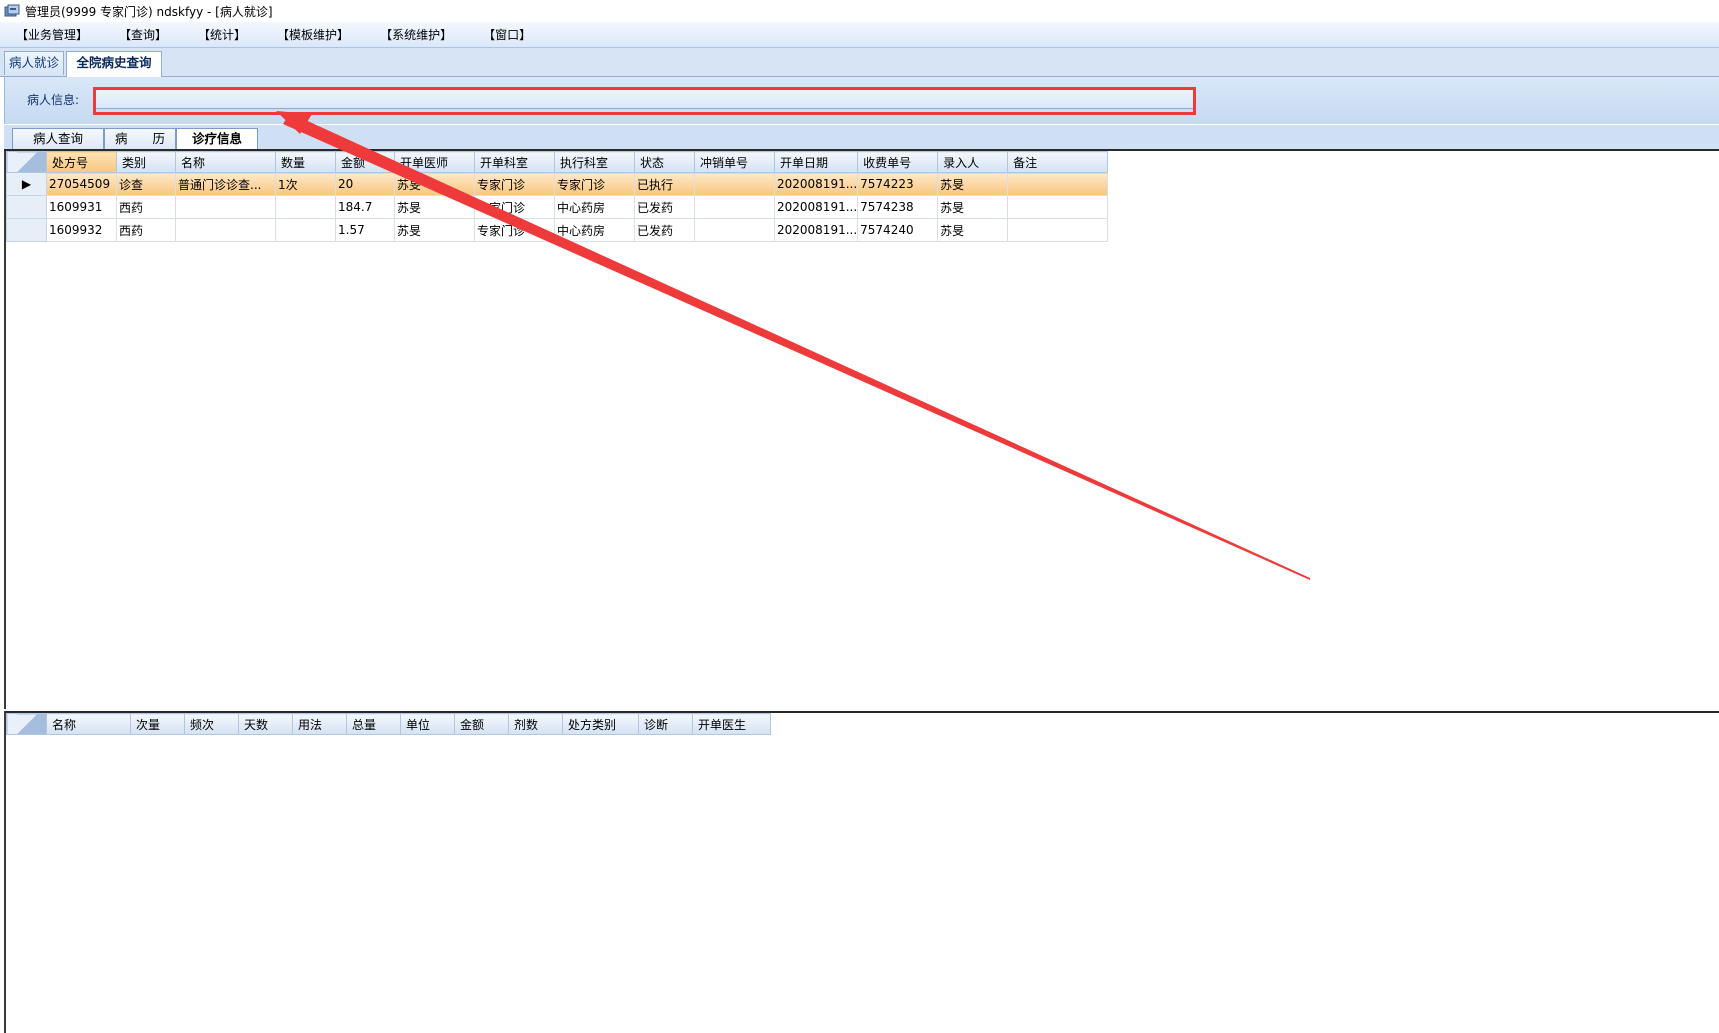 The height and width of the screenshot is (1033, 1719). I want to click on grid-header-row: 名称 次量 频次 天数 用法 总量 单位 金额 剂数 处方类别 诊断 开单医生, so click(388, 724).